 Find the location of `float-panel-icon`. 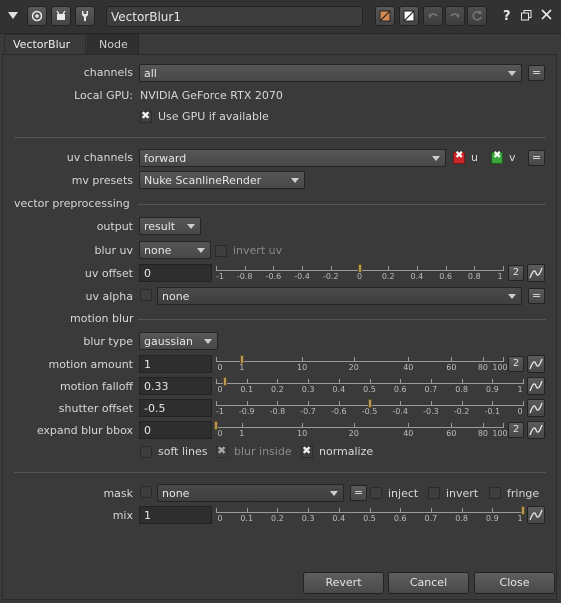

float-panel-icon is located at coordinates (526, 17).